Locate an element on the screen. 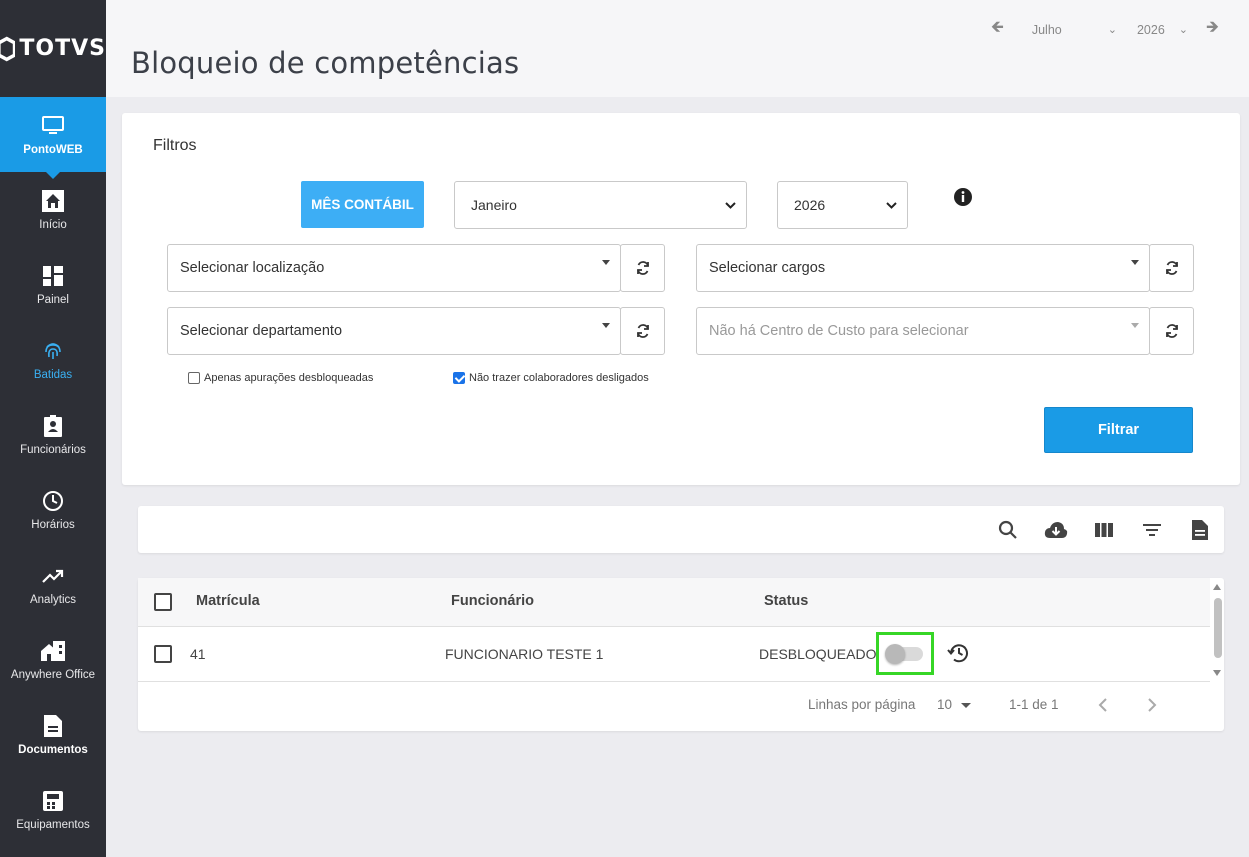  row-checkbox is located at coordinates (163, 654).